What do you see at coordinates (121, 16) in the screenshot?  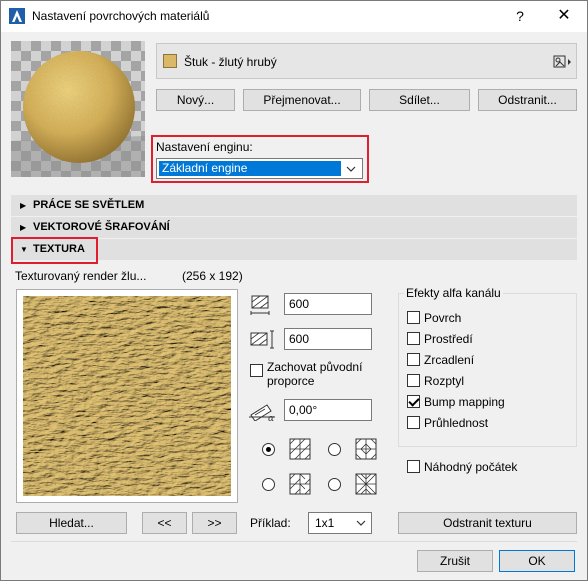 I see `window-title: Nastavení povrchových materiálů` at bounding box center [121, 16].